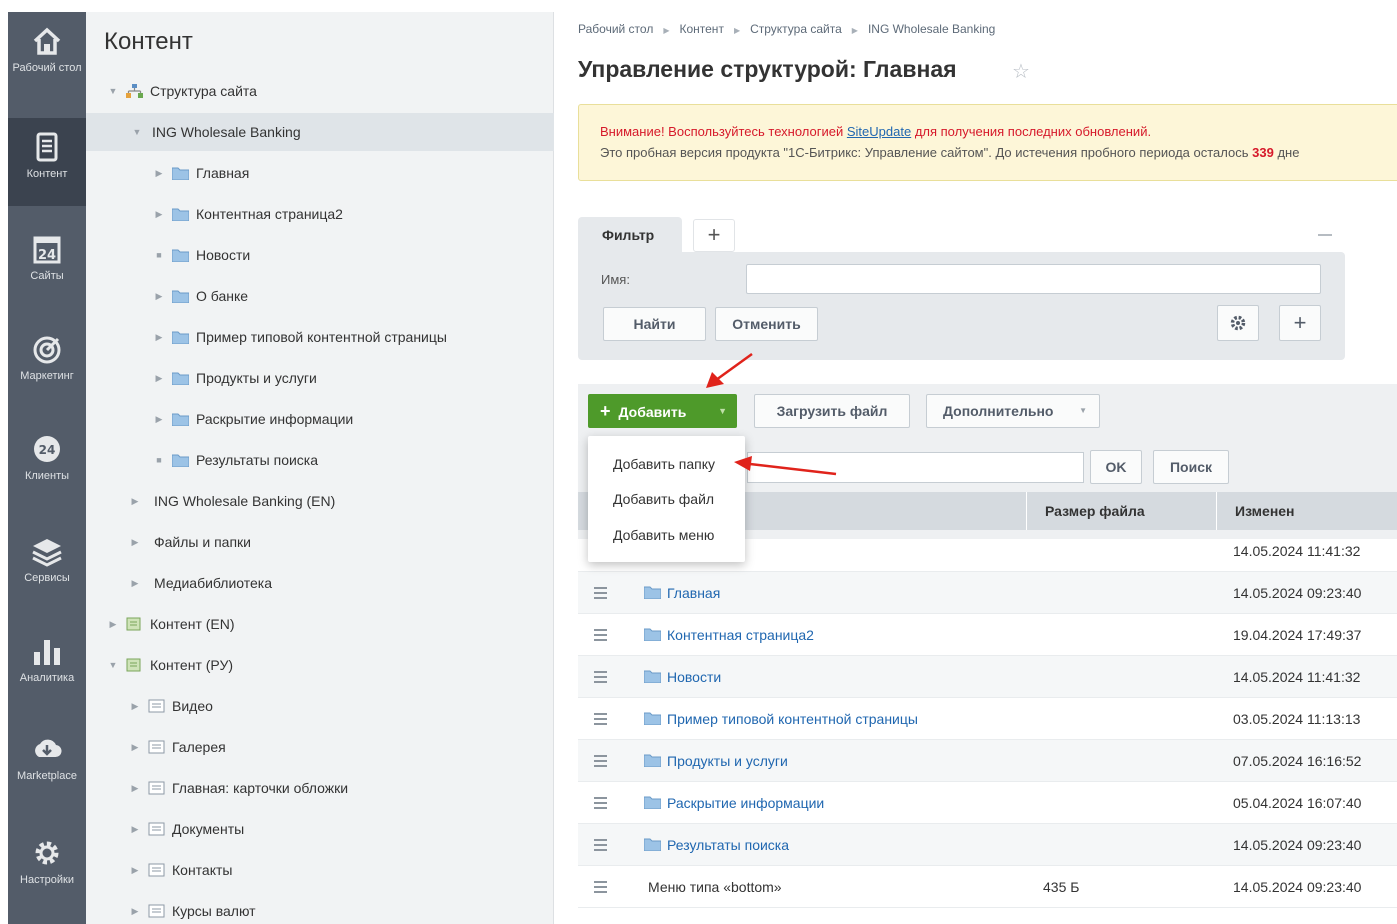 The height and width of the screenshot is (924, 1397). What do you see at coordinates (320, 908) in the screenshot?
I see `tree-item-currency-rates: ▶ Курсы валют` at bounding box center [320, 908].